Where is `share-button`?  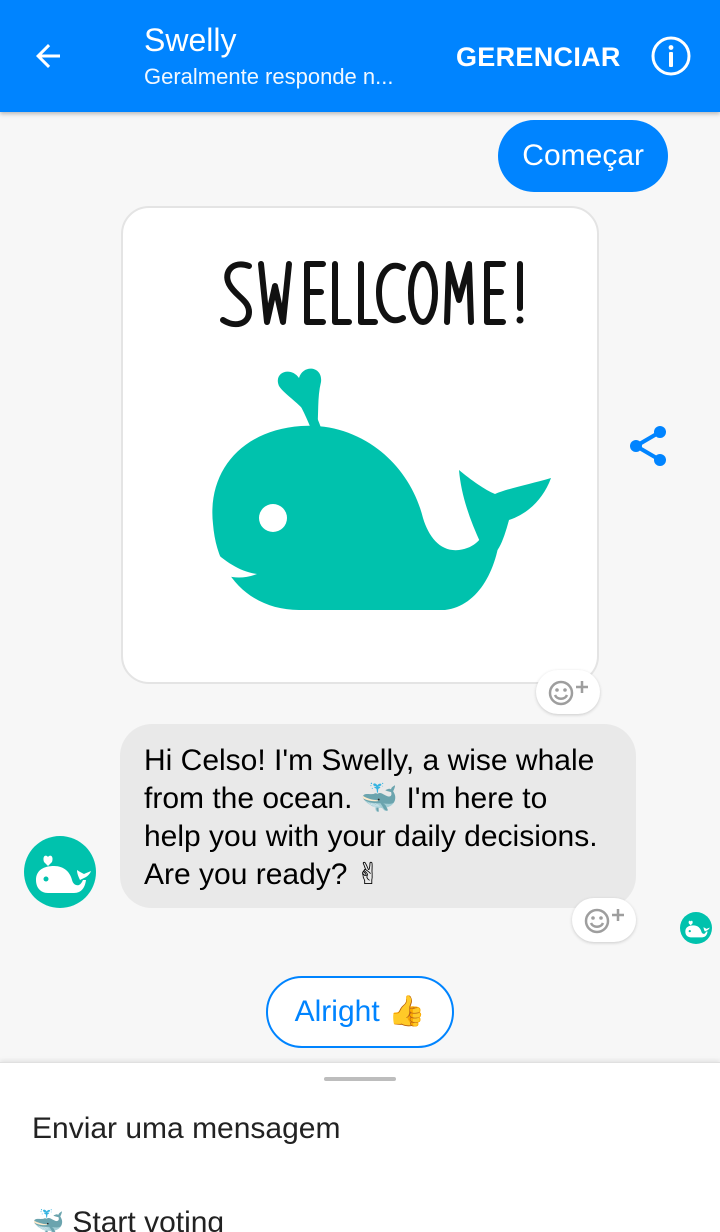 share-button is located at coordinates (648, 446).